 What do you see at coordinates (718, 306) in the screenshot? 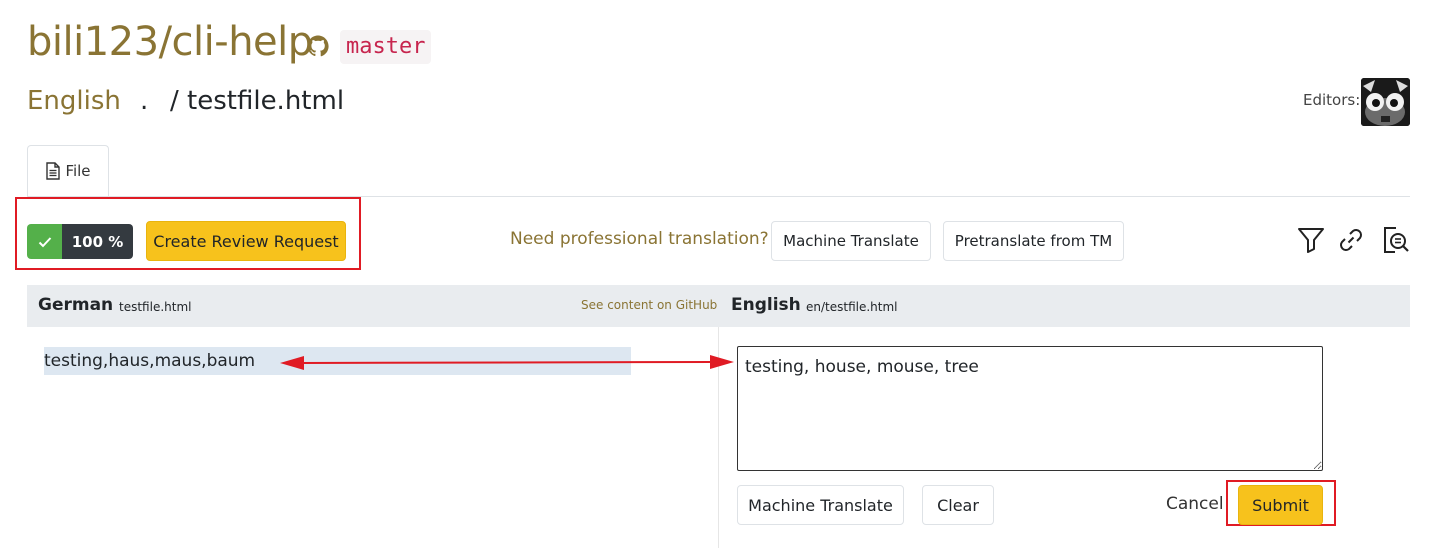
I see `language-header-bar` at bounding box center [718, 306].